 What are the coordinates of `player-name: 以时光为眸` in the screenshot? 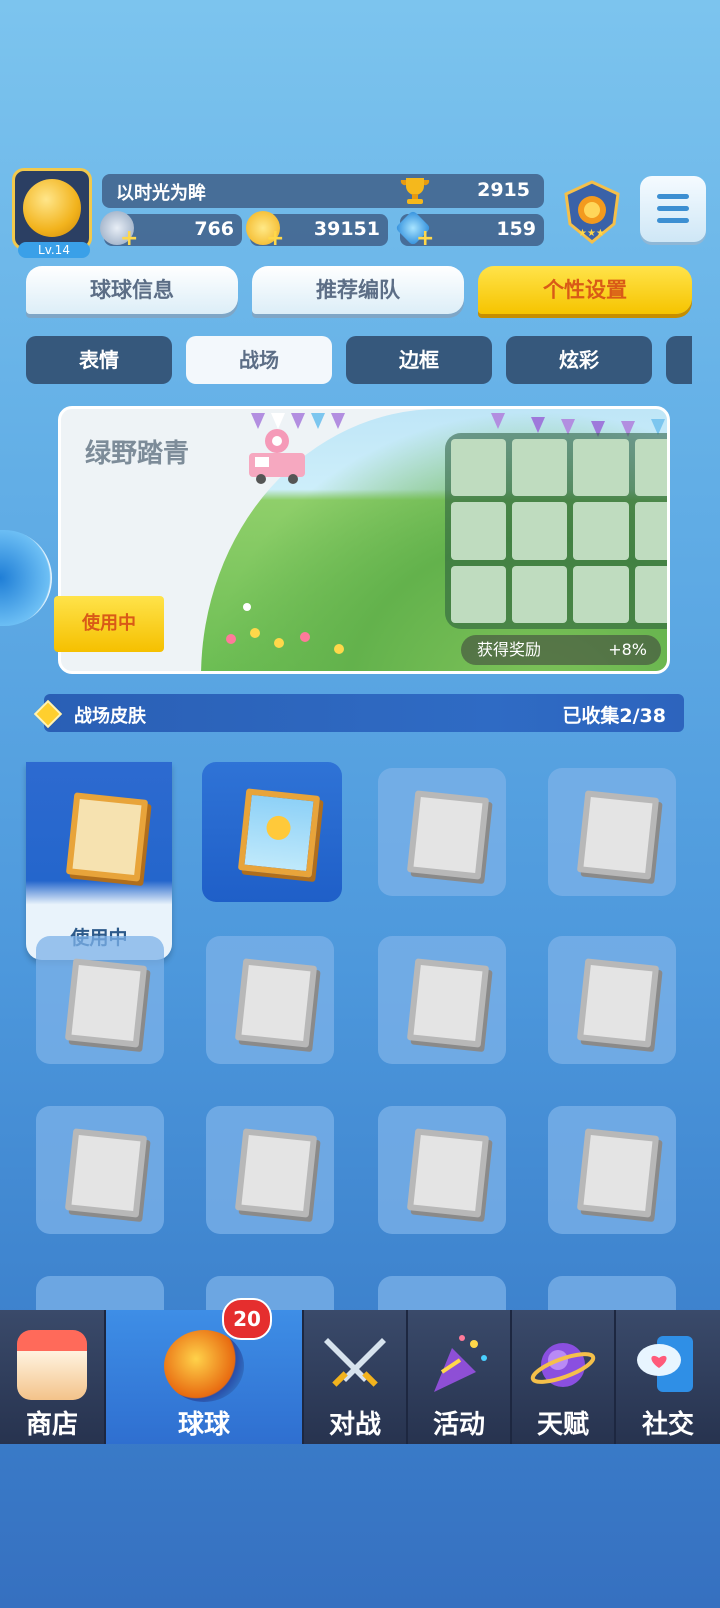 It's located at (161, 193).